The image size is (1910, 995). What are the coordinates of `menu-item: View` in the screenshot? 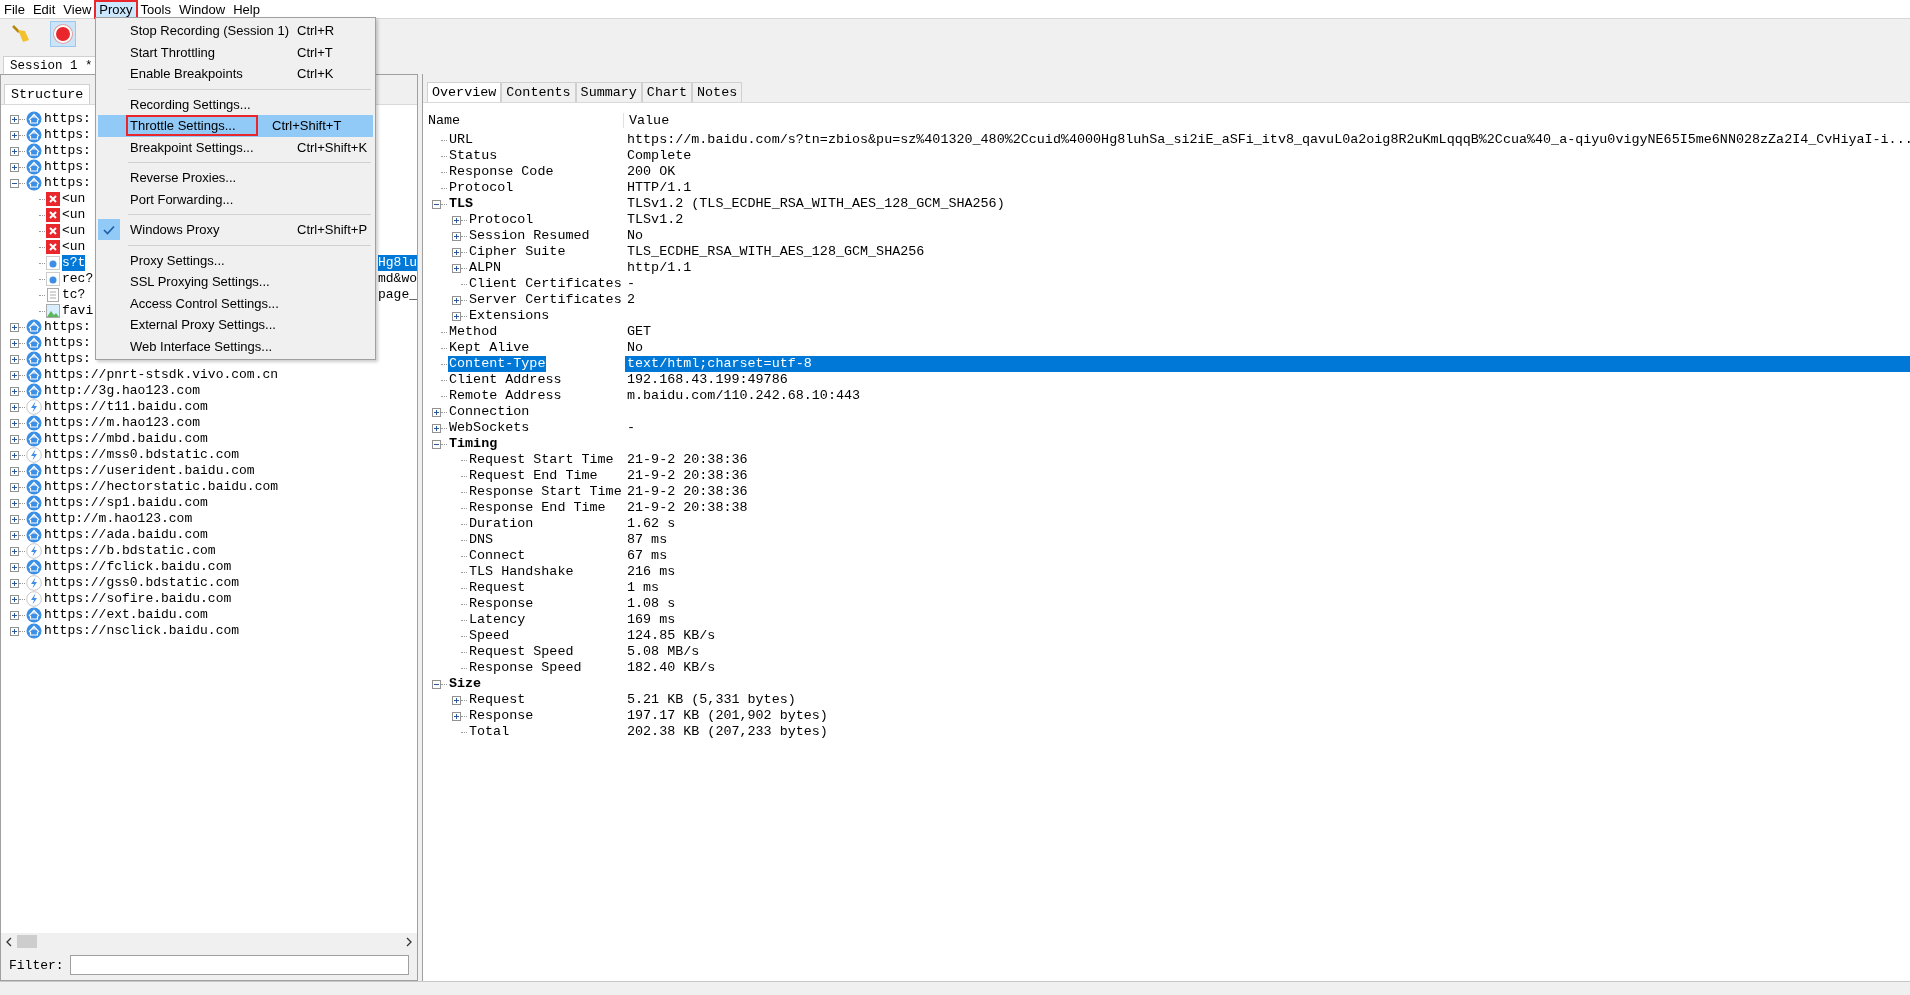 It's located at (77, 9).